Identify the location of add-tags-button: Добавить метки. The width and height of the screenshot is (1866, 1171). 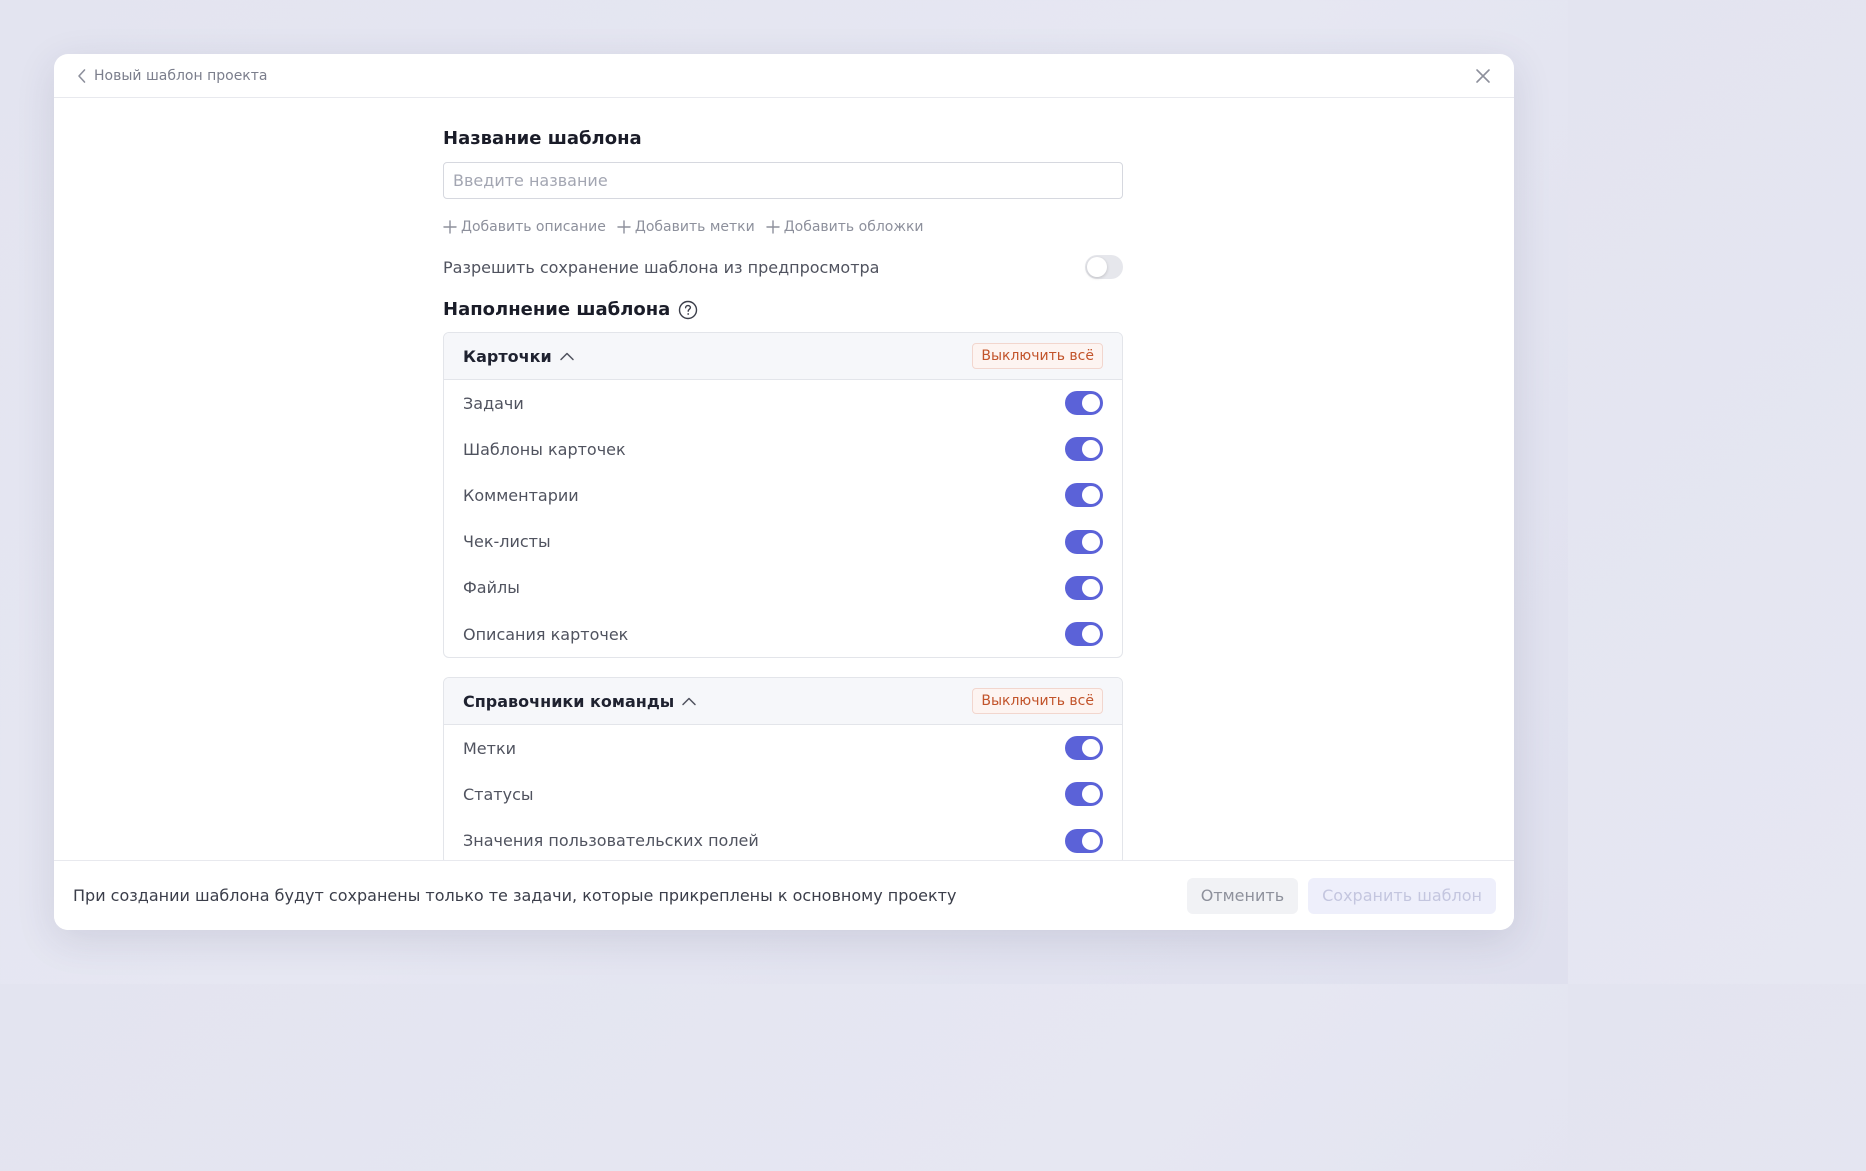
(686, 227).